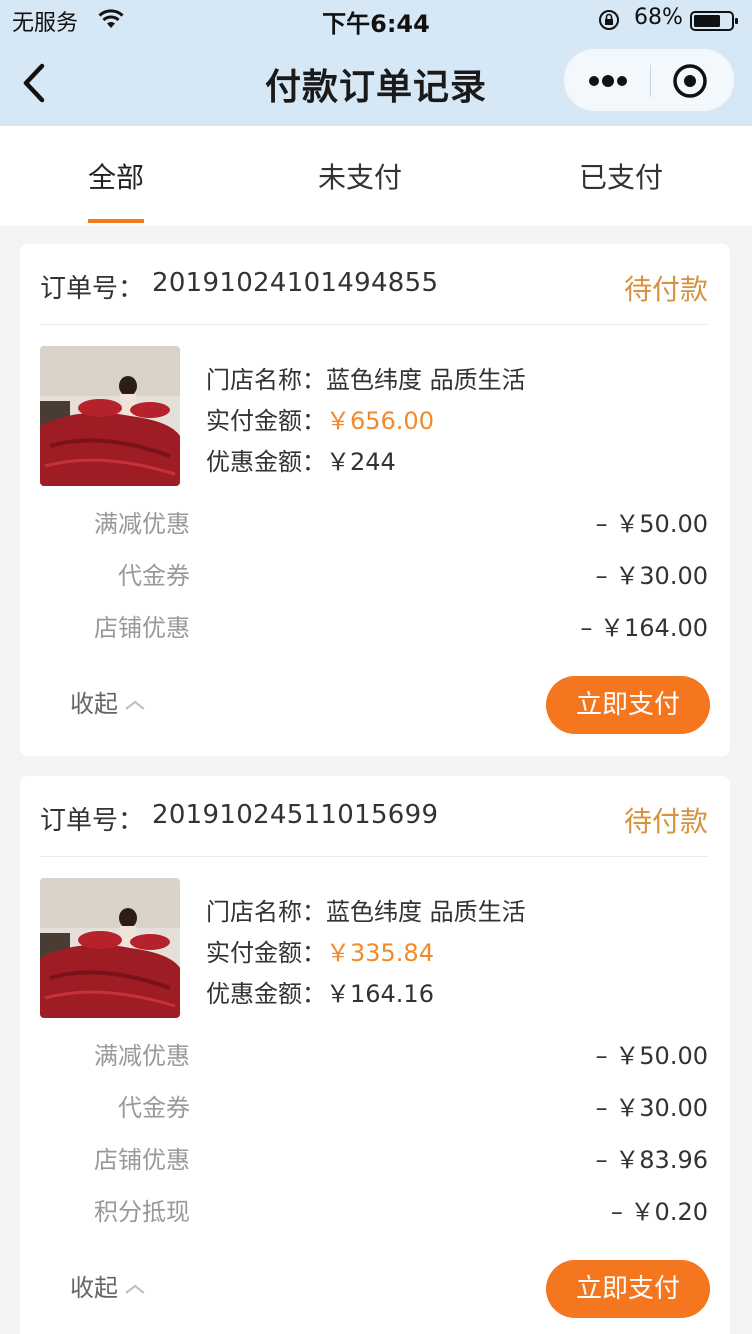 This screenshot has height=1334, width=752. I want to click on discount-row: 优惠金额：￥164.16, so click(320, 991).